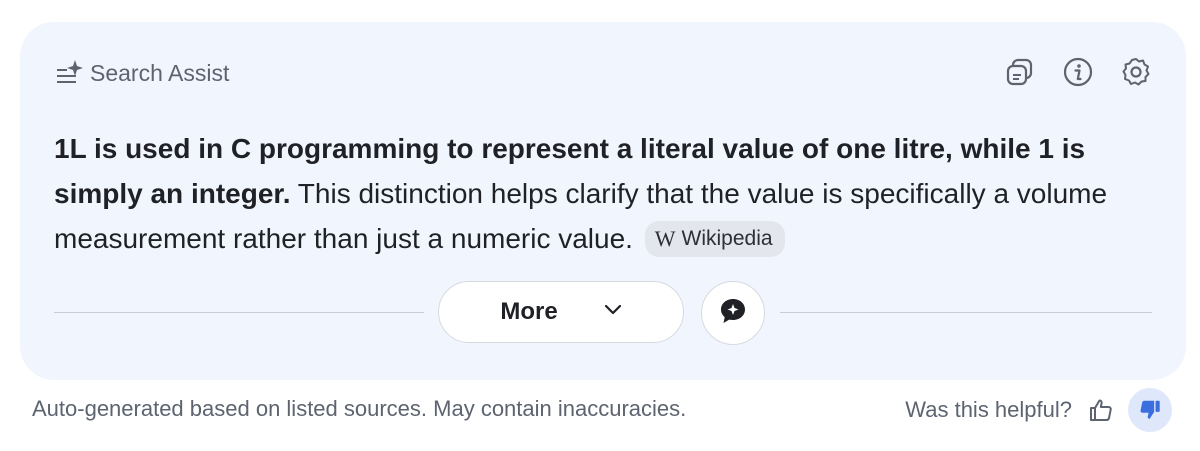  I want to click on wikipedia-source-chip: W Wikipedia, so click(714, 239).